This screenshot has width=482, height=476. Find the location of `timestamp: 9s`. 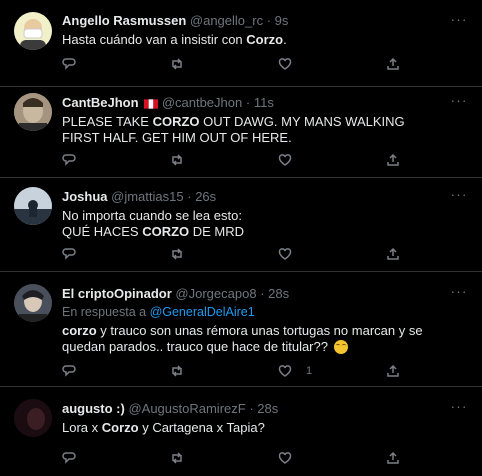

timestamp: 9s is located at coordinates (282, 20).